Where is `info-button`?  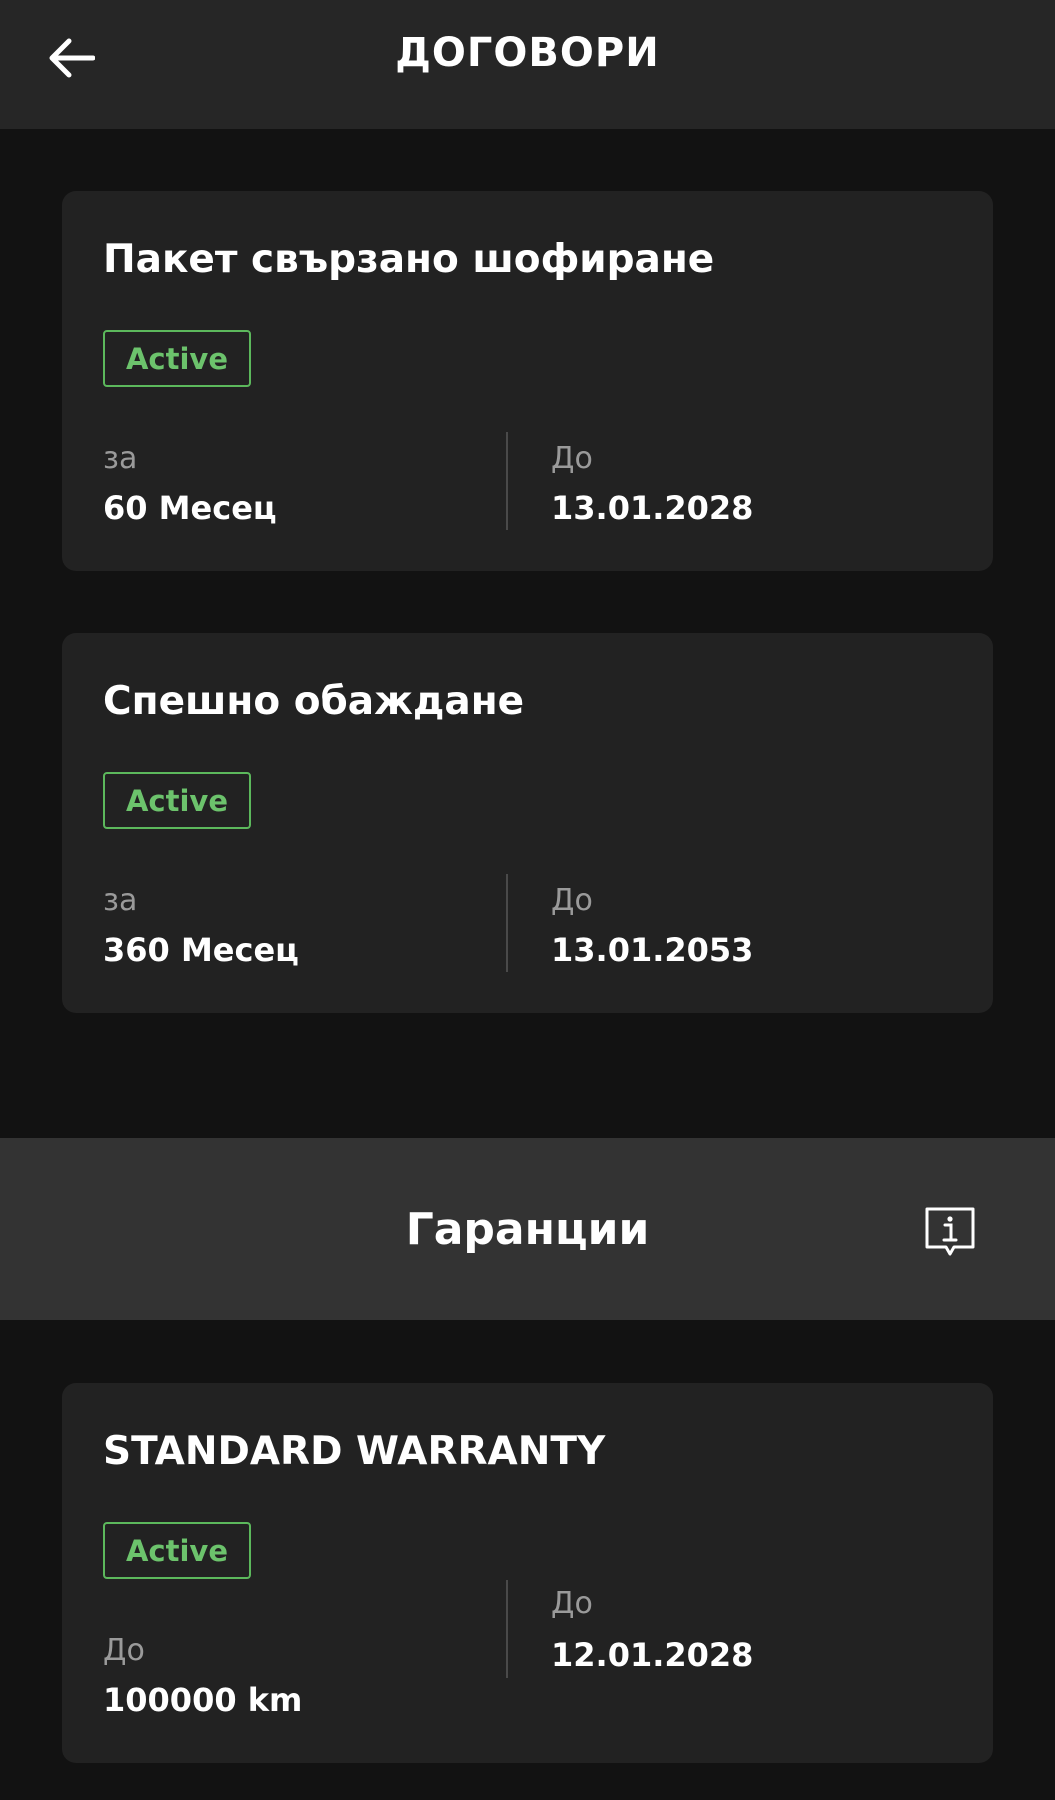 info-button is located at coordinates (950, 1232).